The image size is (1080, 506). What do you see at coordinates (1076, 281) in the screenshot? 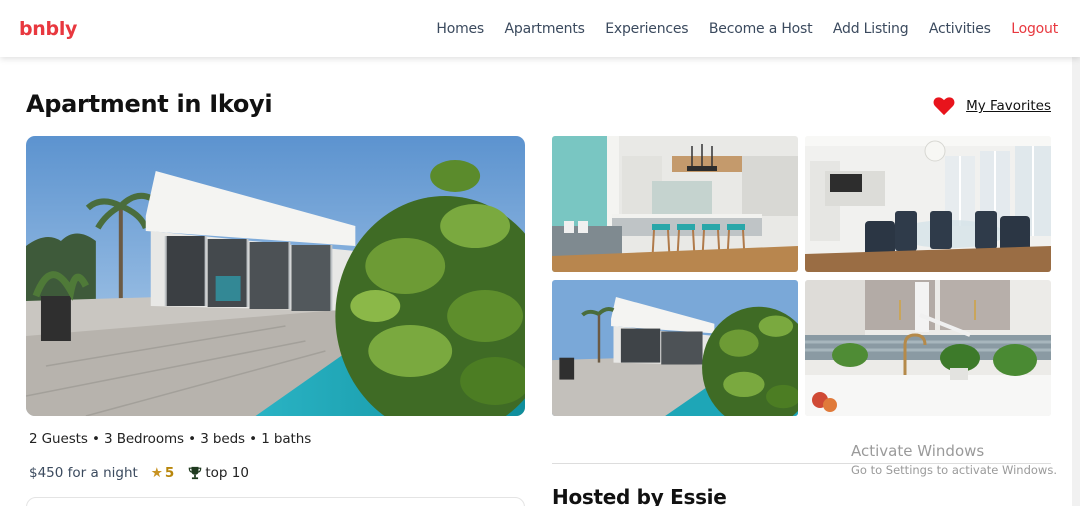
I see `page-scrollbar` at bounding box center [1076, 281].